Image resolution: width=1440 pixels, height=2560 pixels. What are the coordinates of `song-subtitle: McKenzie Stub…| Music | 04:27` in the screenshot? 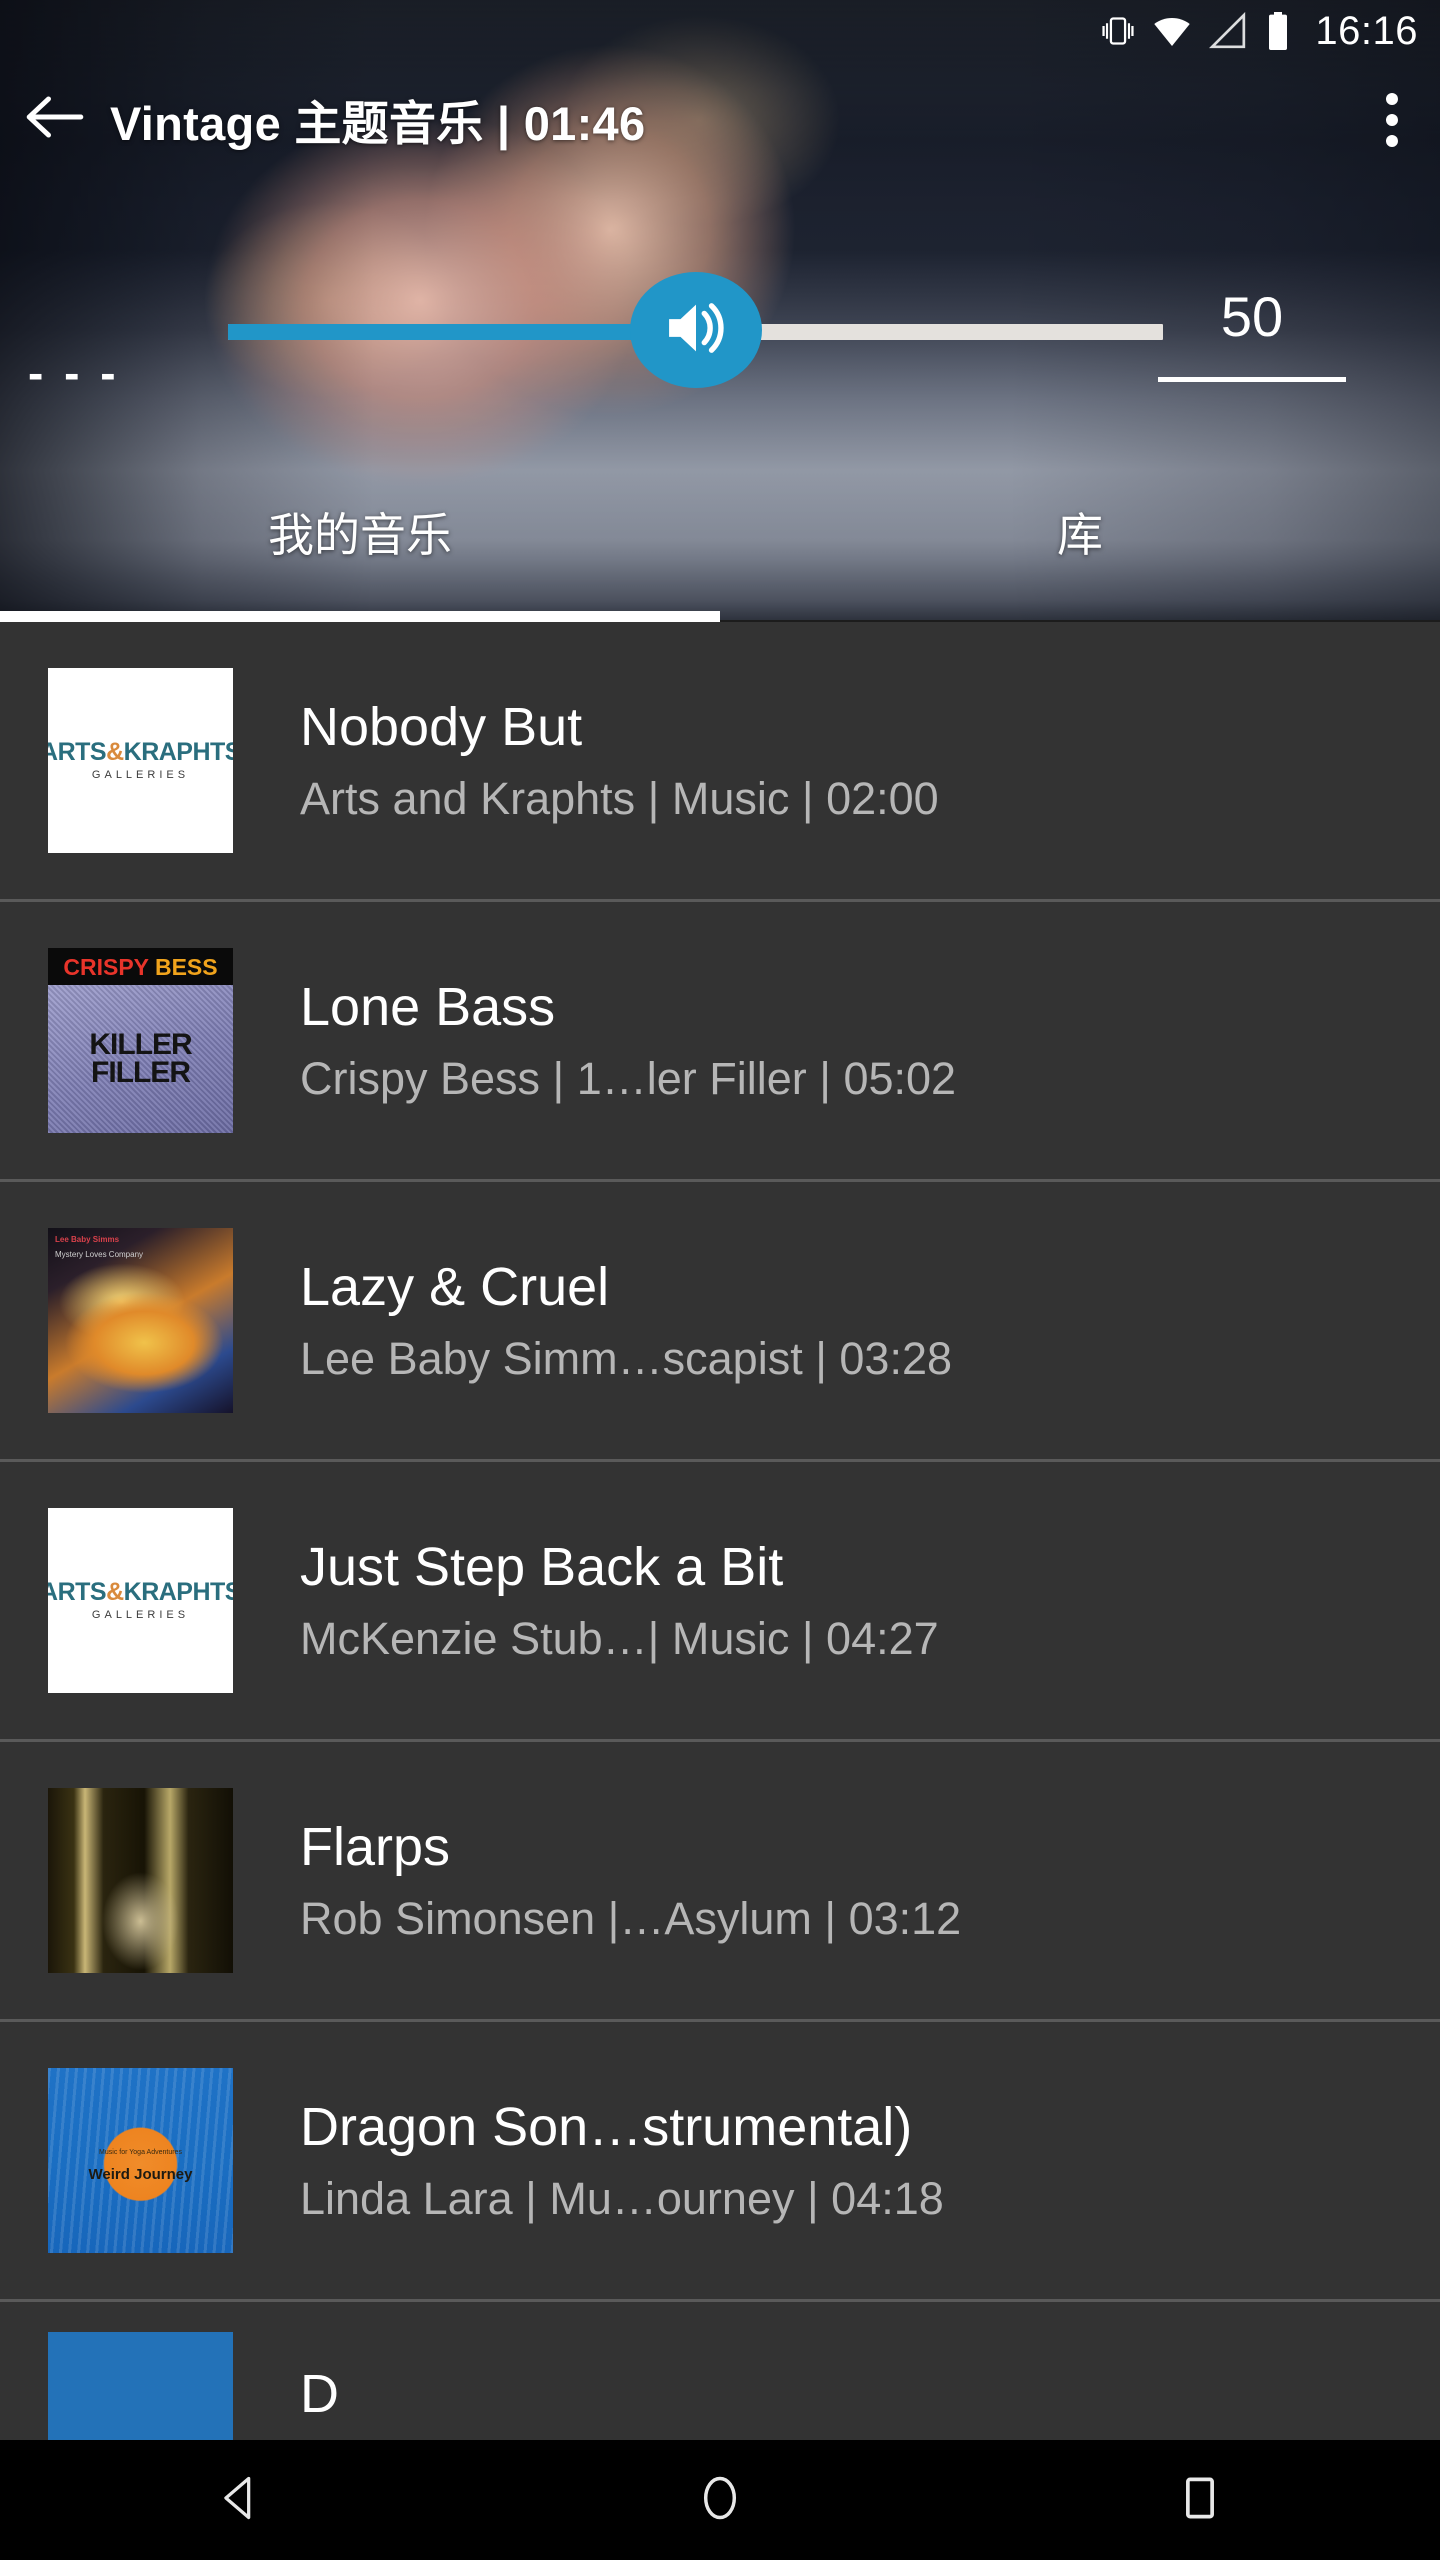 It's located at (619, 1639).